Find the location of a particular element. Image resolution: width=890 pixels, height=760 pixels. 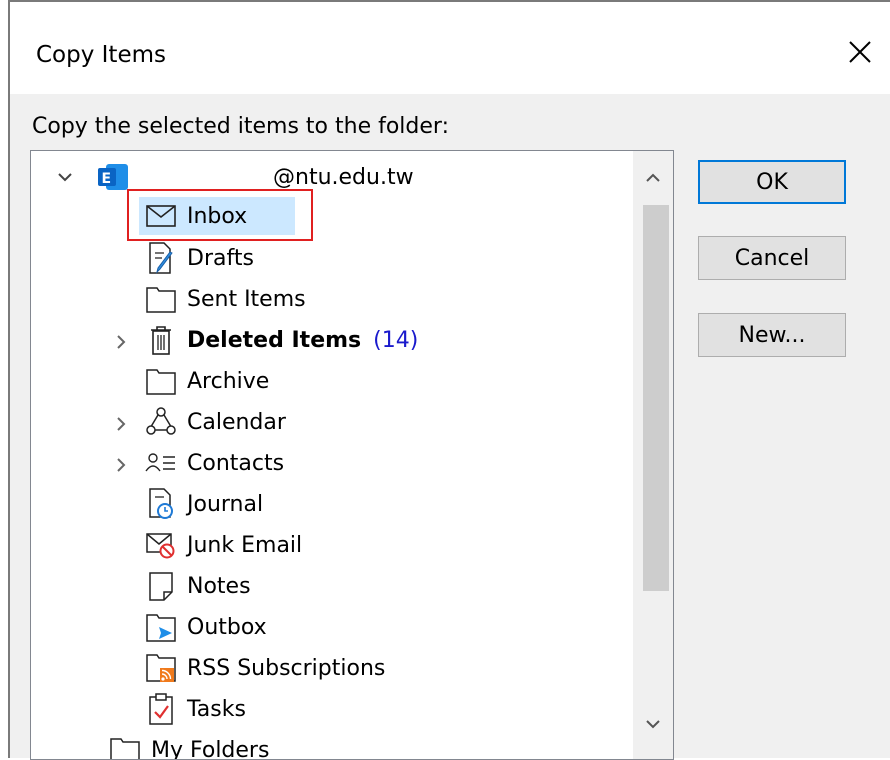

tree-item-drafts: Drafts is located at coordinates (198, 258).